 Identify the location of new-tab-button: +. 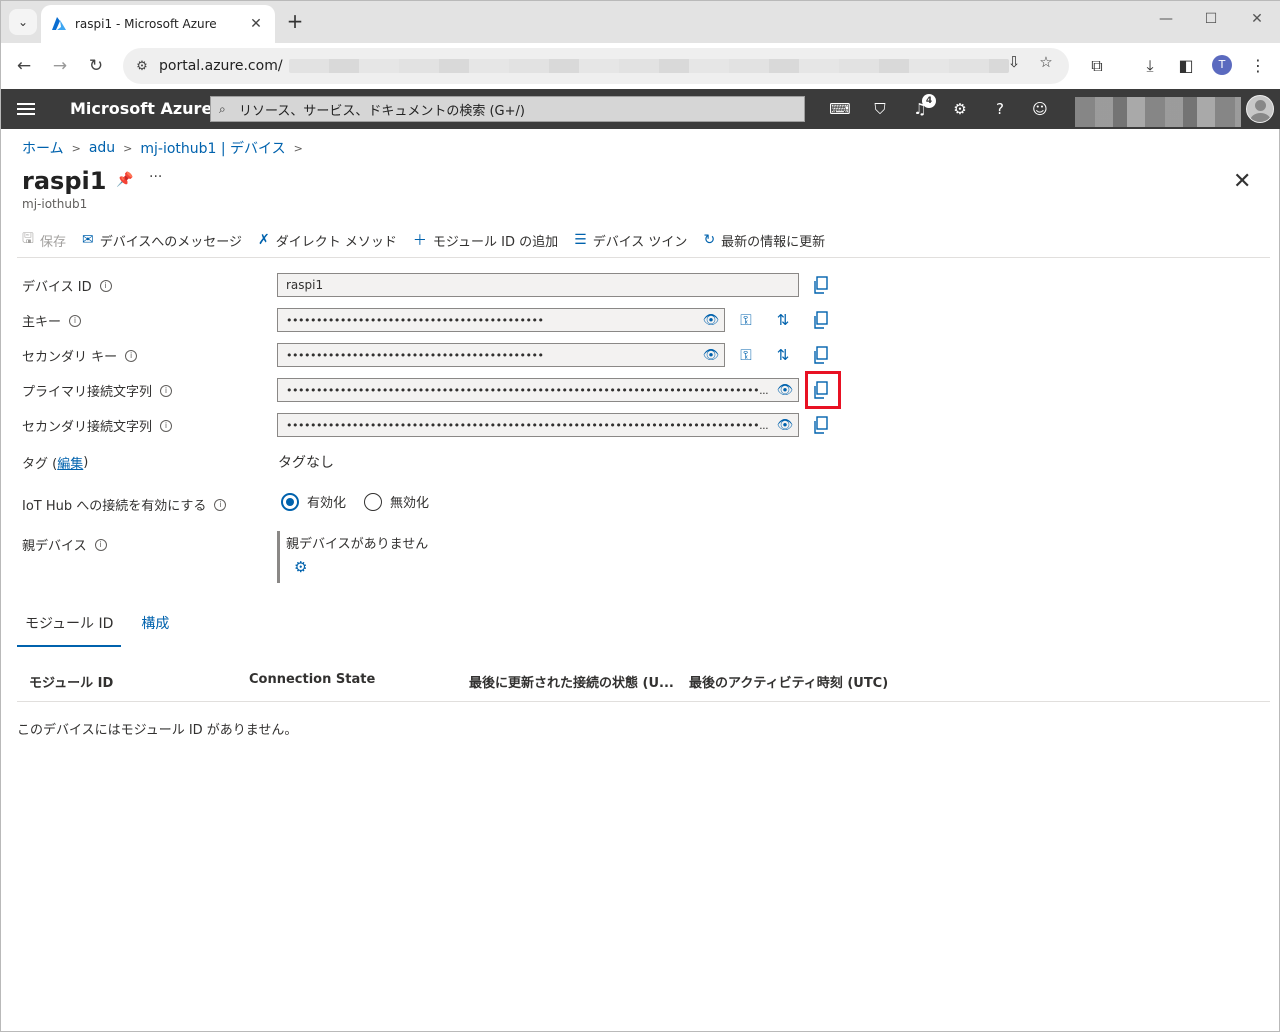
(295, 21).